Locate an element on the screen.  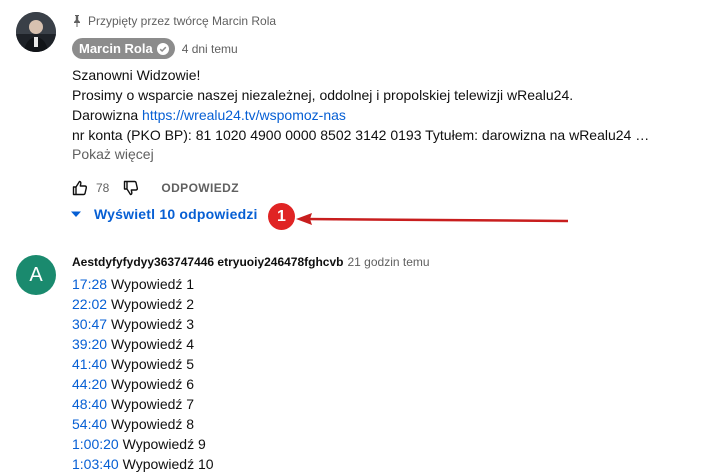
list-item: 22:02 Wypowiedź 2 is located at coordinates (143, 304).